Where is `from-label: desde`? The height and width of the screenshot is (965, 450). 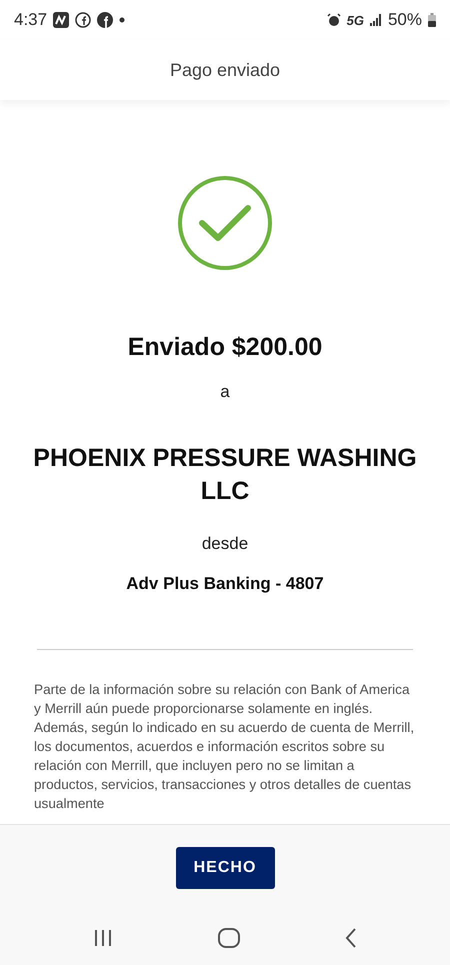 from-label: desde is located at coordinates (225, 544).